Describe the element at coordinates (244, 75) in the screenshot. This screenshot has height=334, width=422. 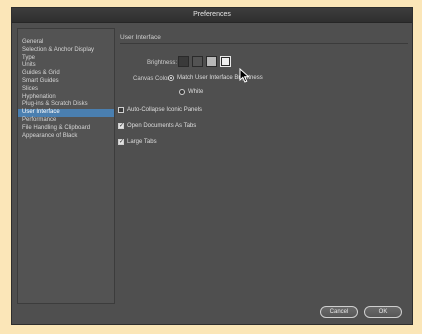
I see `mouse-pointer-icon` at that location.